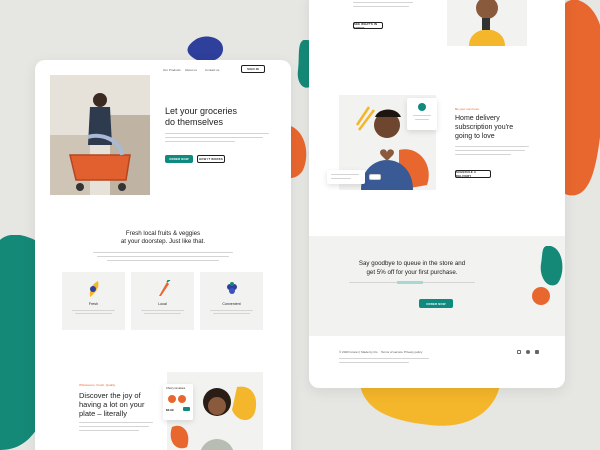 This screenshot has width=600, height=450. I want to click on feature-card-local: Local, so click(162, 301).